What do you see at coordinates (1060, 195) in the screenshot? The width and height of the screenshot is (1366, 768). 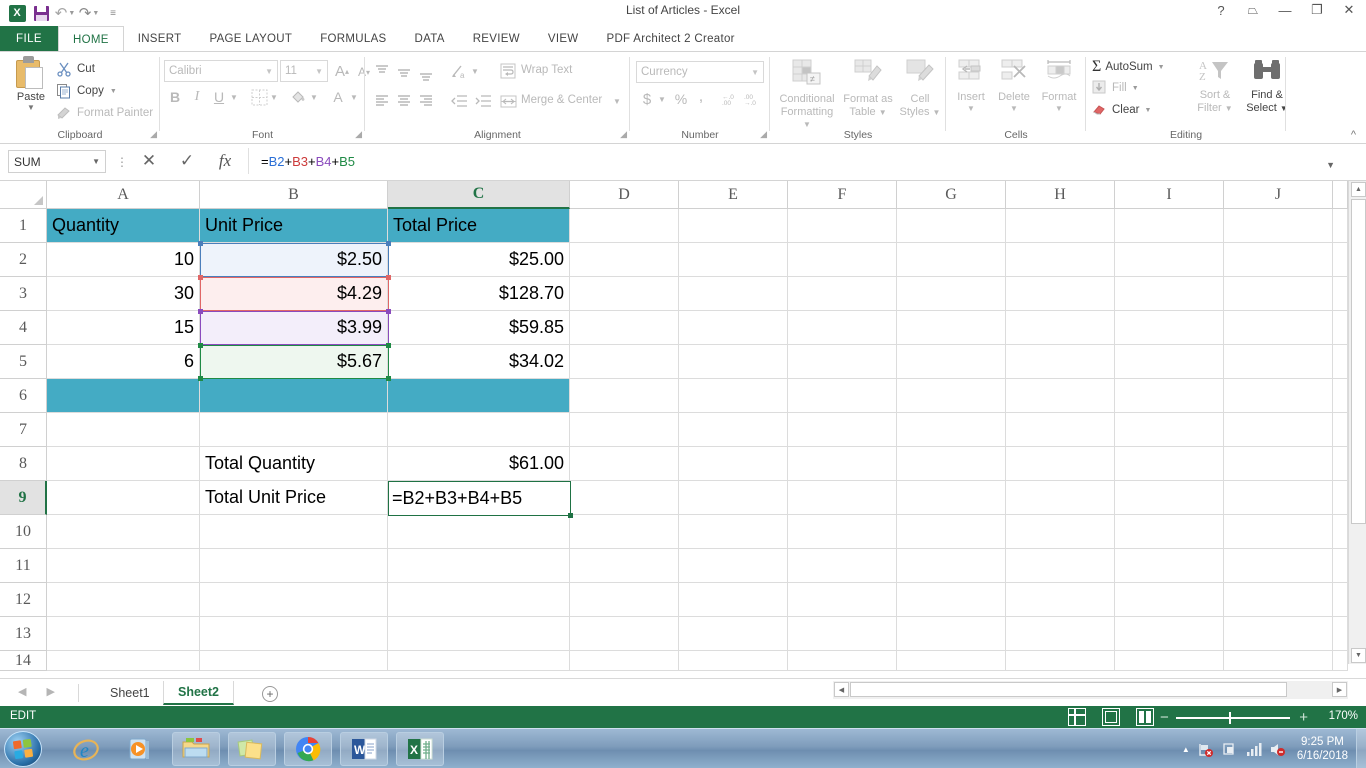 I see `column-header-h: H` at bounding box center [1060, 195].